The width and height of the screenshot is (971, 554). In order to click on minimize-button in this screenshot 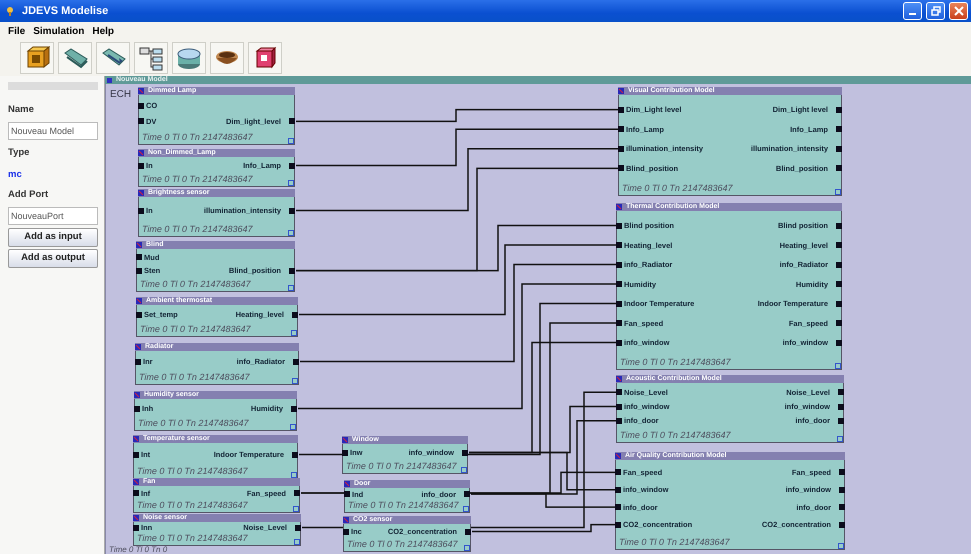, I will do `click(912, 11)`.